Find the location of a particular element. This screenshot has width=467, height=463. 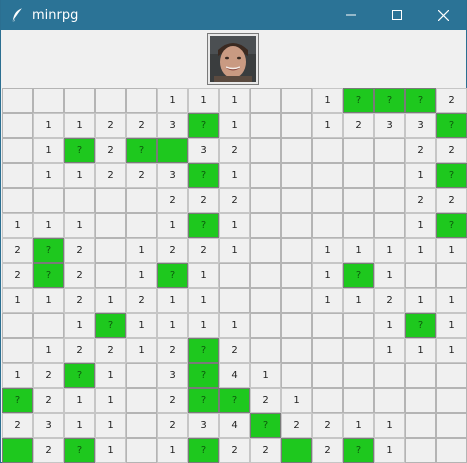

number-cell: 4 is located at coordinates (234, 375).